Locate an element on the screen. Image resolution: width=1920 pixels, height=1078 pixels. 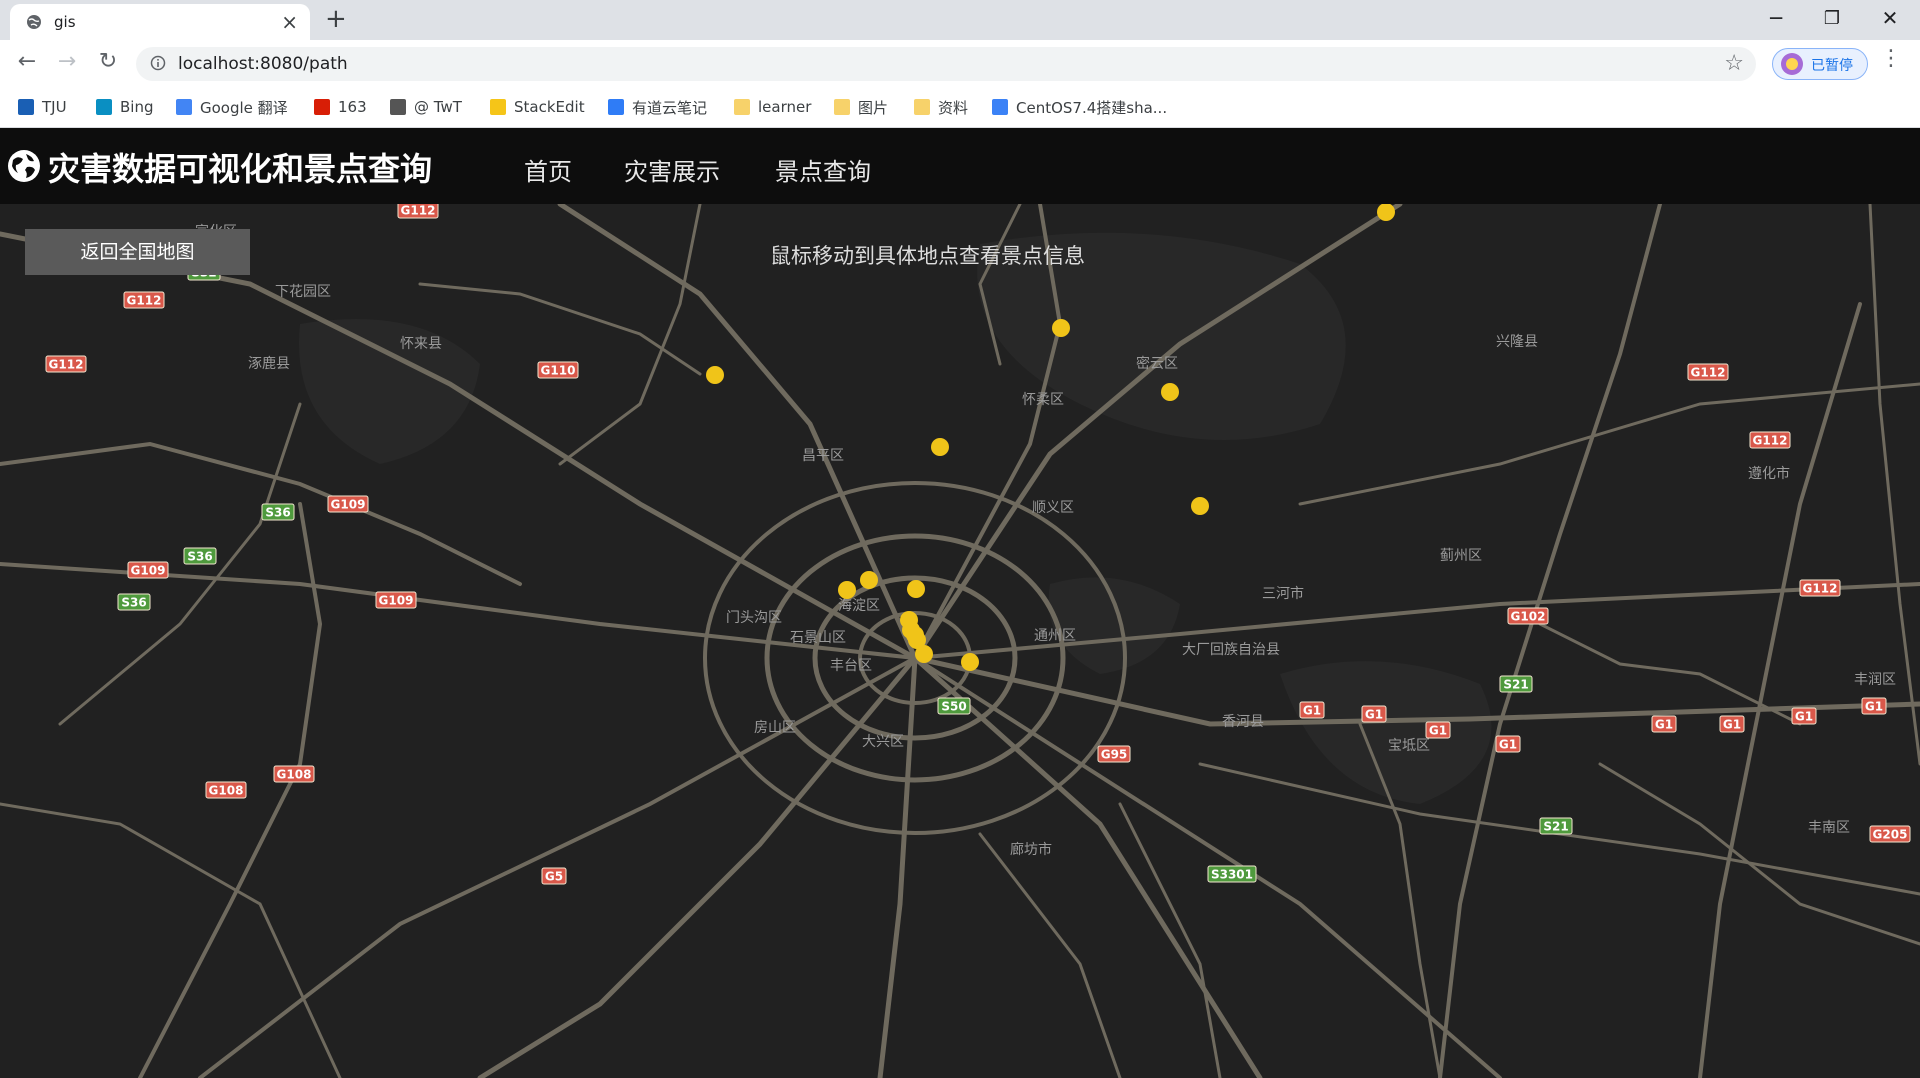
place-label: 廊坊市 is located at coordinates (1031, 849).